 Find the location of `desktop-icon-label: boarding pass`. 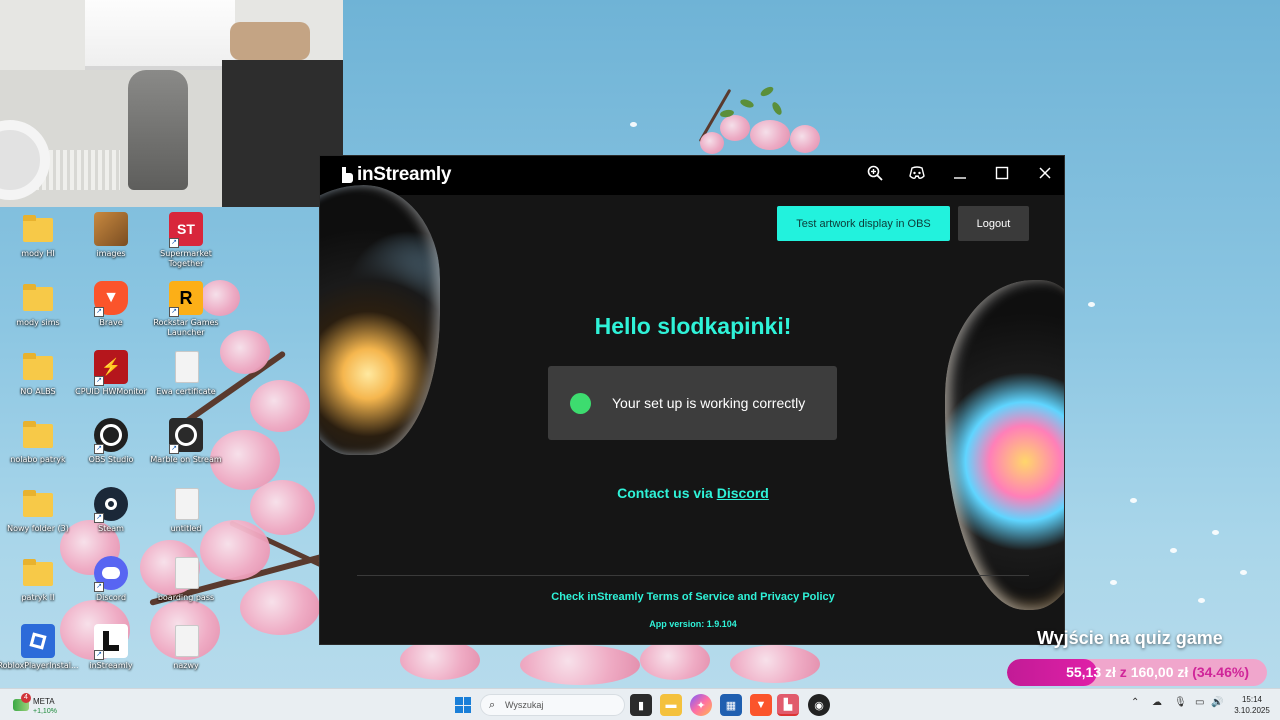

desktop-icon-label: boarding pass is located at coordinates (186, 597).